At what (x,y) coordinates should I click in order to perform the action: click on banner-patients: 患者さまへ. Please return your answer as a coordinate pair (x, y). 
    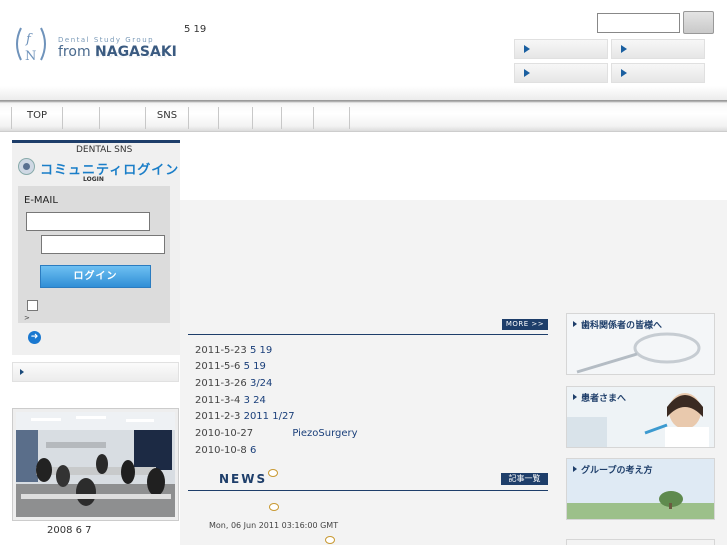
    Looking at the image, I should click on (640, 417).